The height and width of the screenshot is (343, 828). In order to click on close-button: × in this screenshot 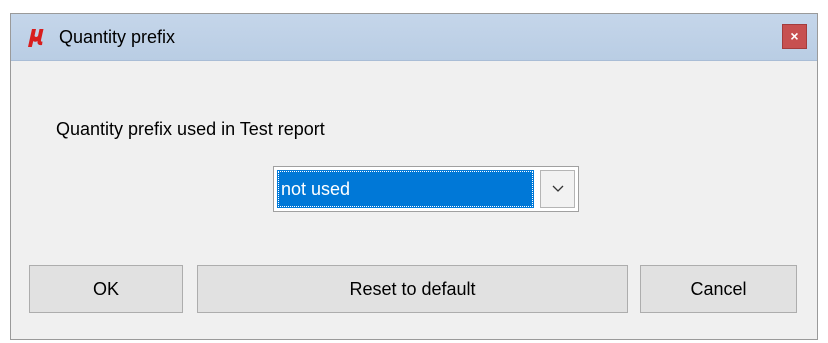, I will do `click(794, 36)`.